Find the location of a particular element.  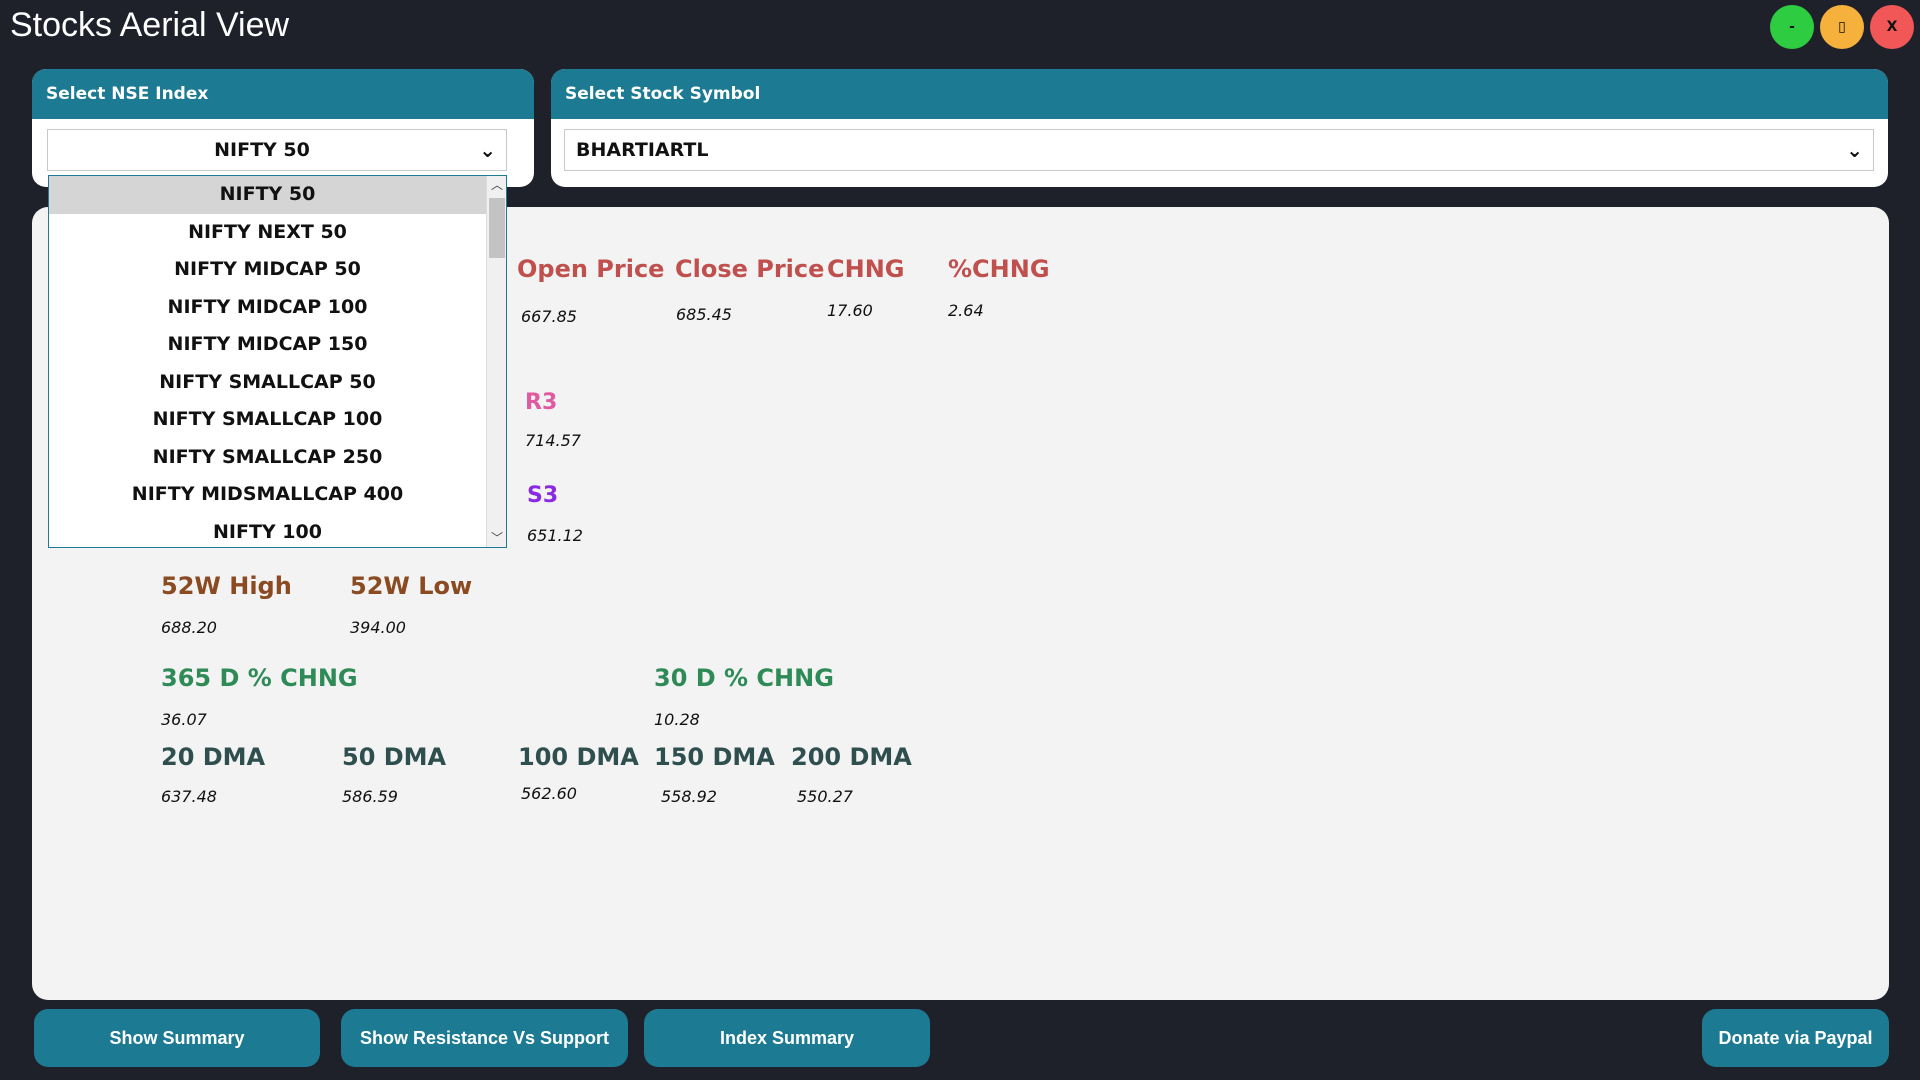

maximize-icon: ▯ is located at coordinates (1842, 27).